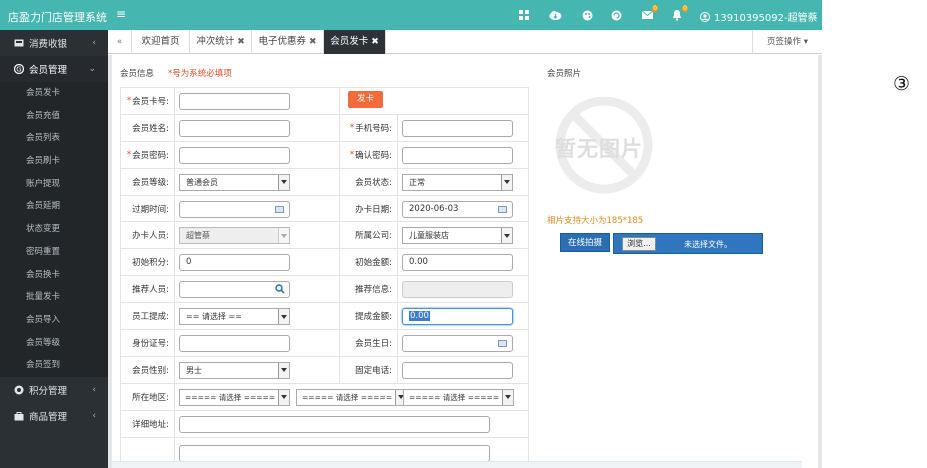  I want to click on refresh-icon, so click(616, 15).